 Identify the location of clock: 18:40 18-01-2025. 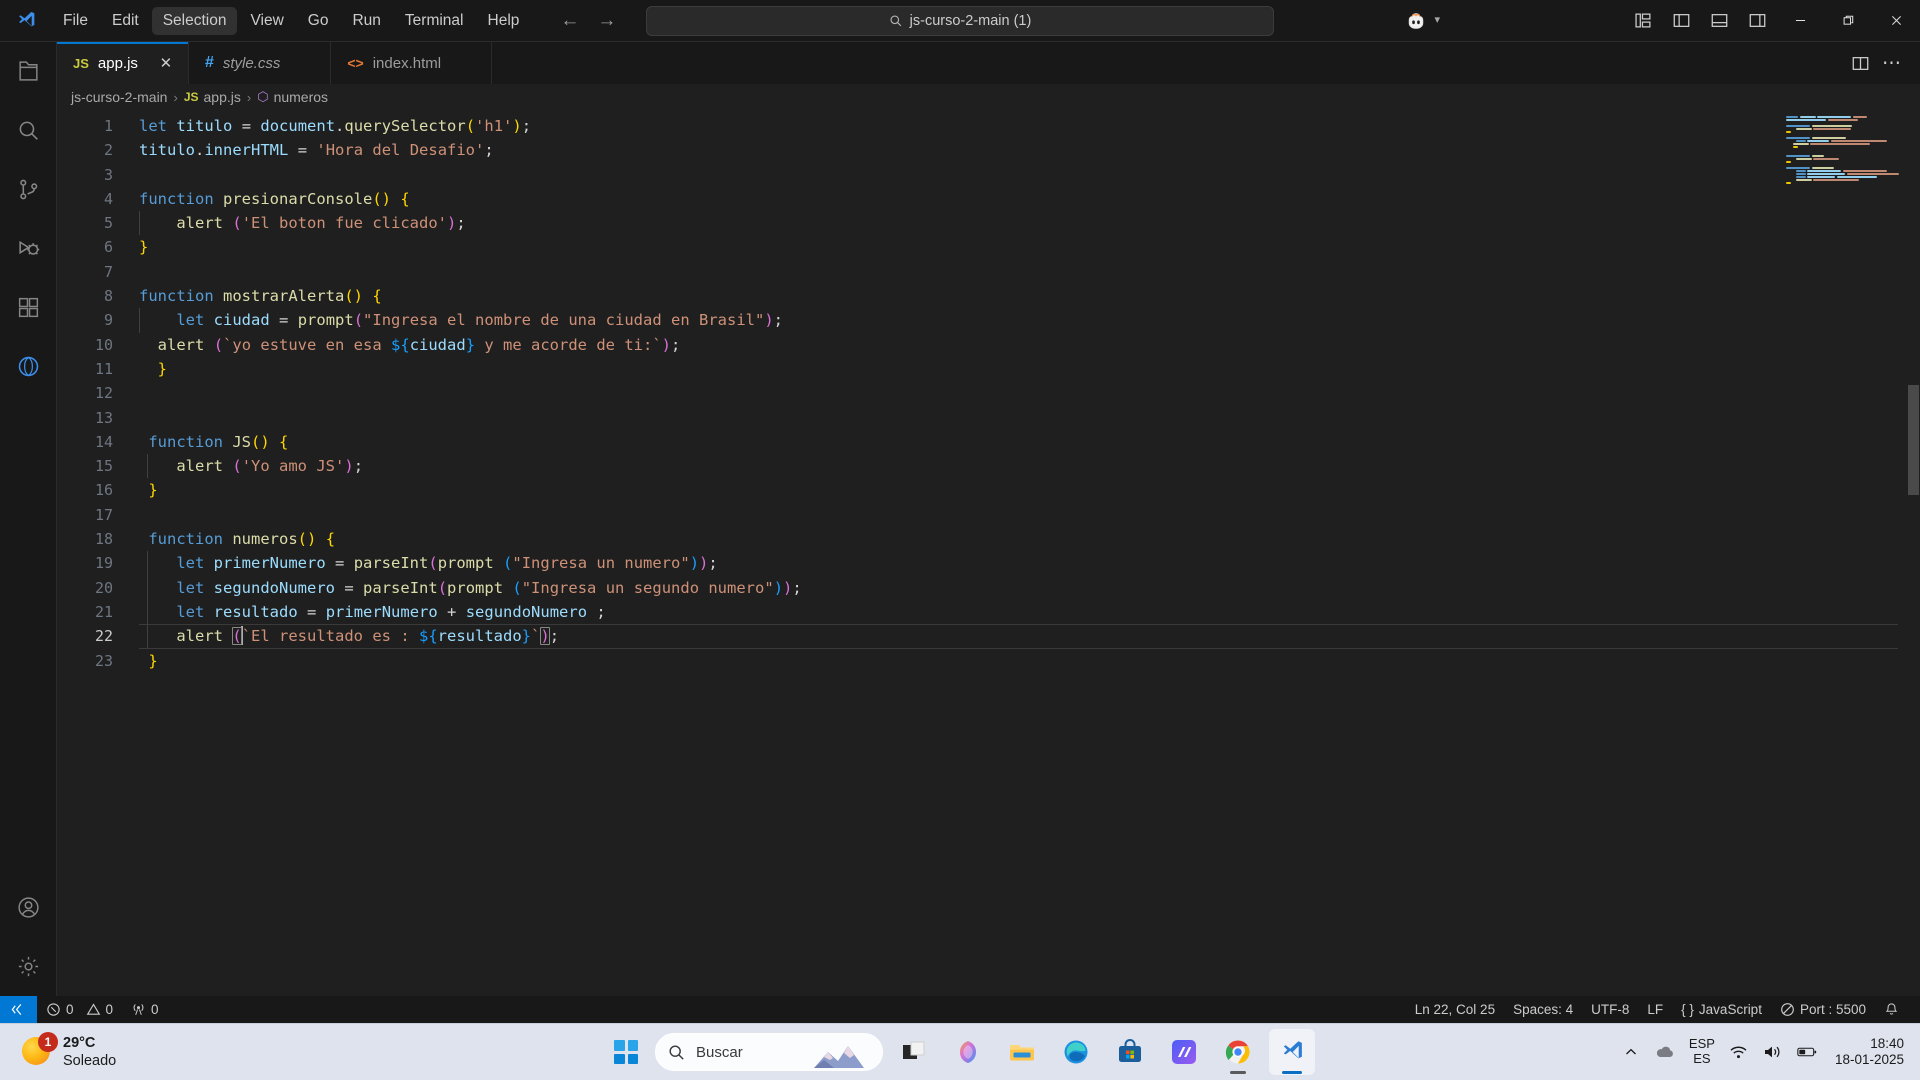
(1867, 1052).